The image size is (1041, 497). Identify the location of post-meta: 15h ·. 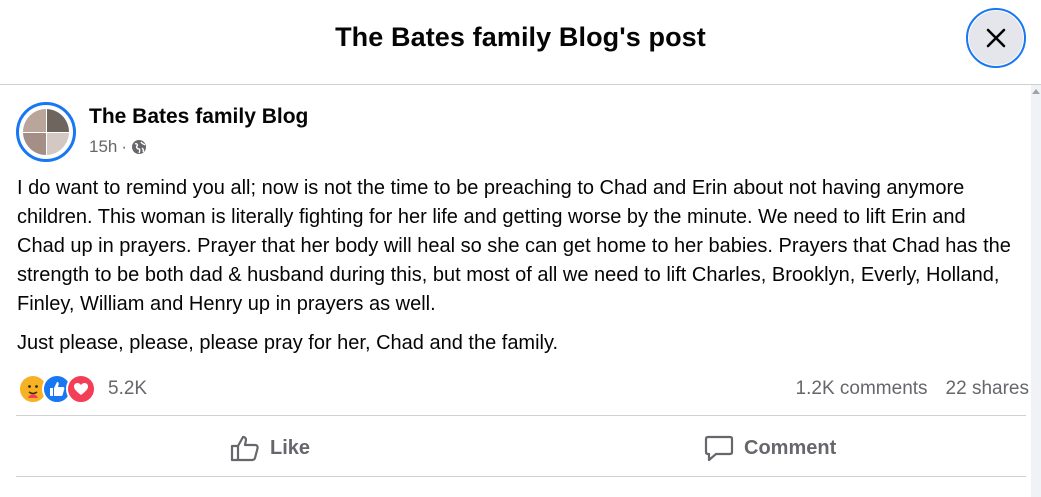
(118, 147).